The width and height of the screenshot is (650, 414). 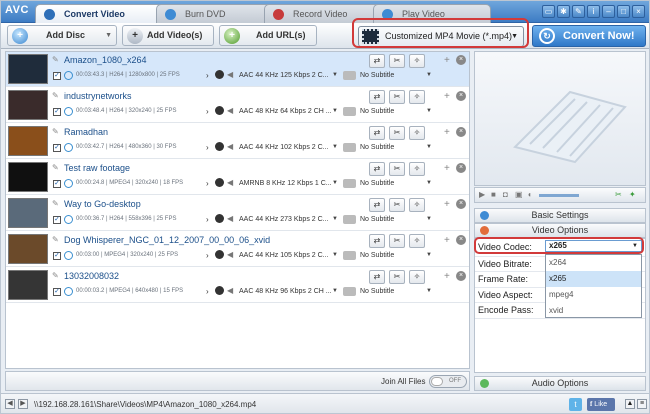 What do you see at coordinates (529, 194) in the screenshot?
I see `volume-icon: ◖` at bounding box center [529, 194].